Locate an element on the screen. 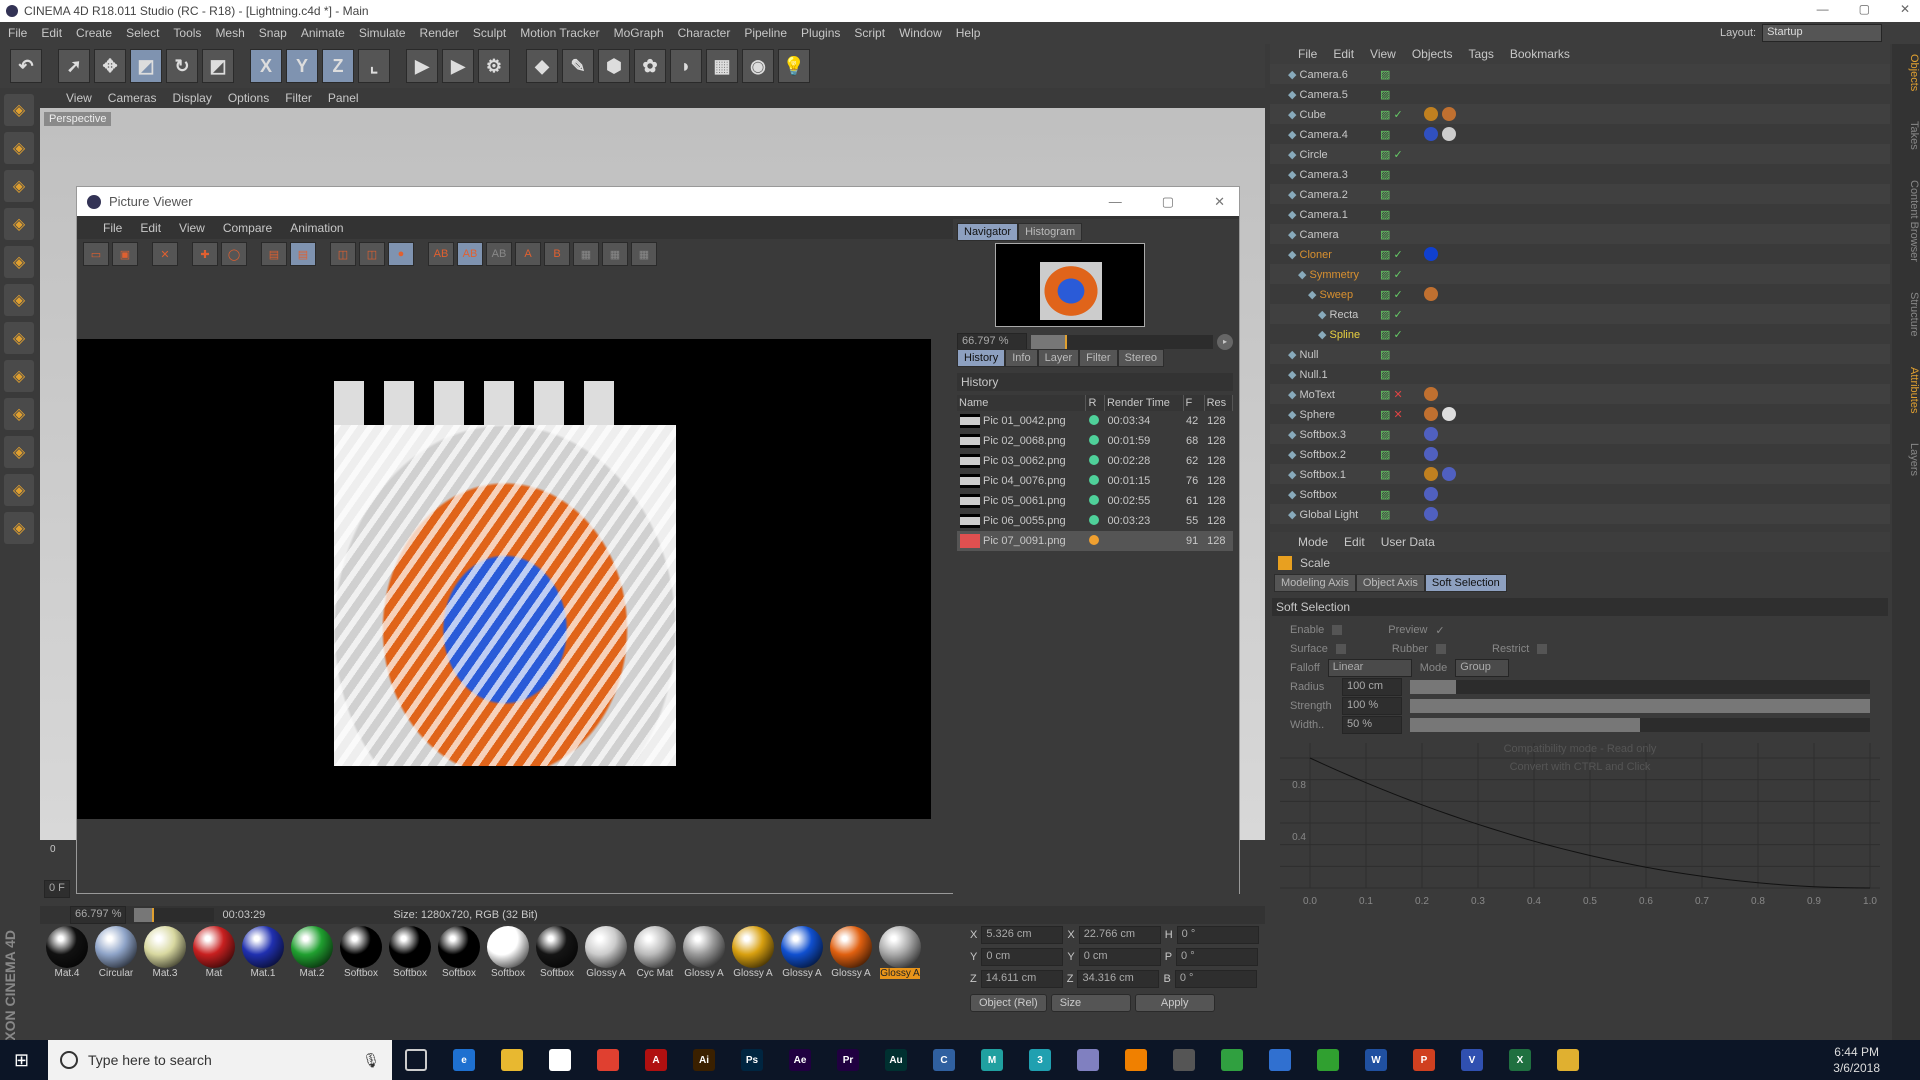 This screenshot has height=1080, width=1920. compare-1-icon: ▦ is located at coordinates (586, 254).